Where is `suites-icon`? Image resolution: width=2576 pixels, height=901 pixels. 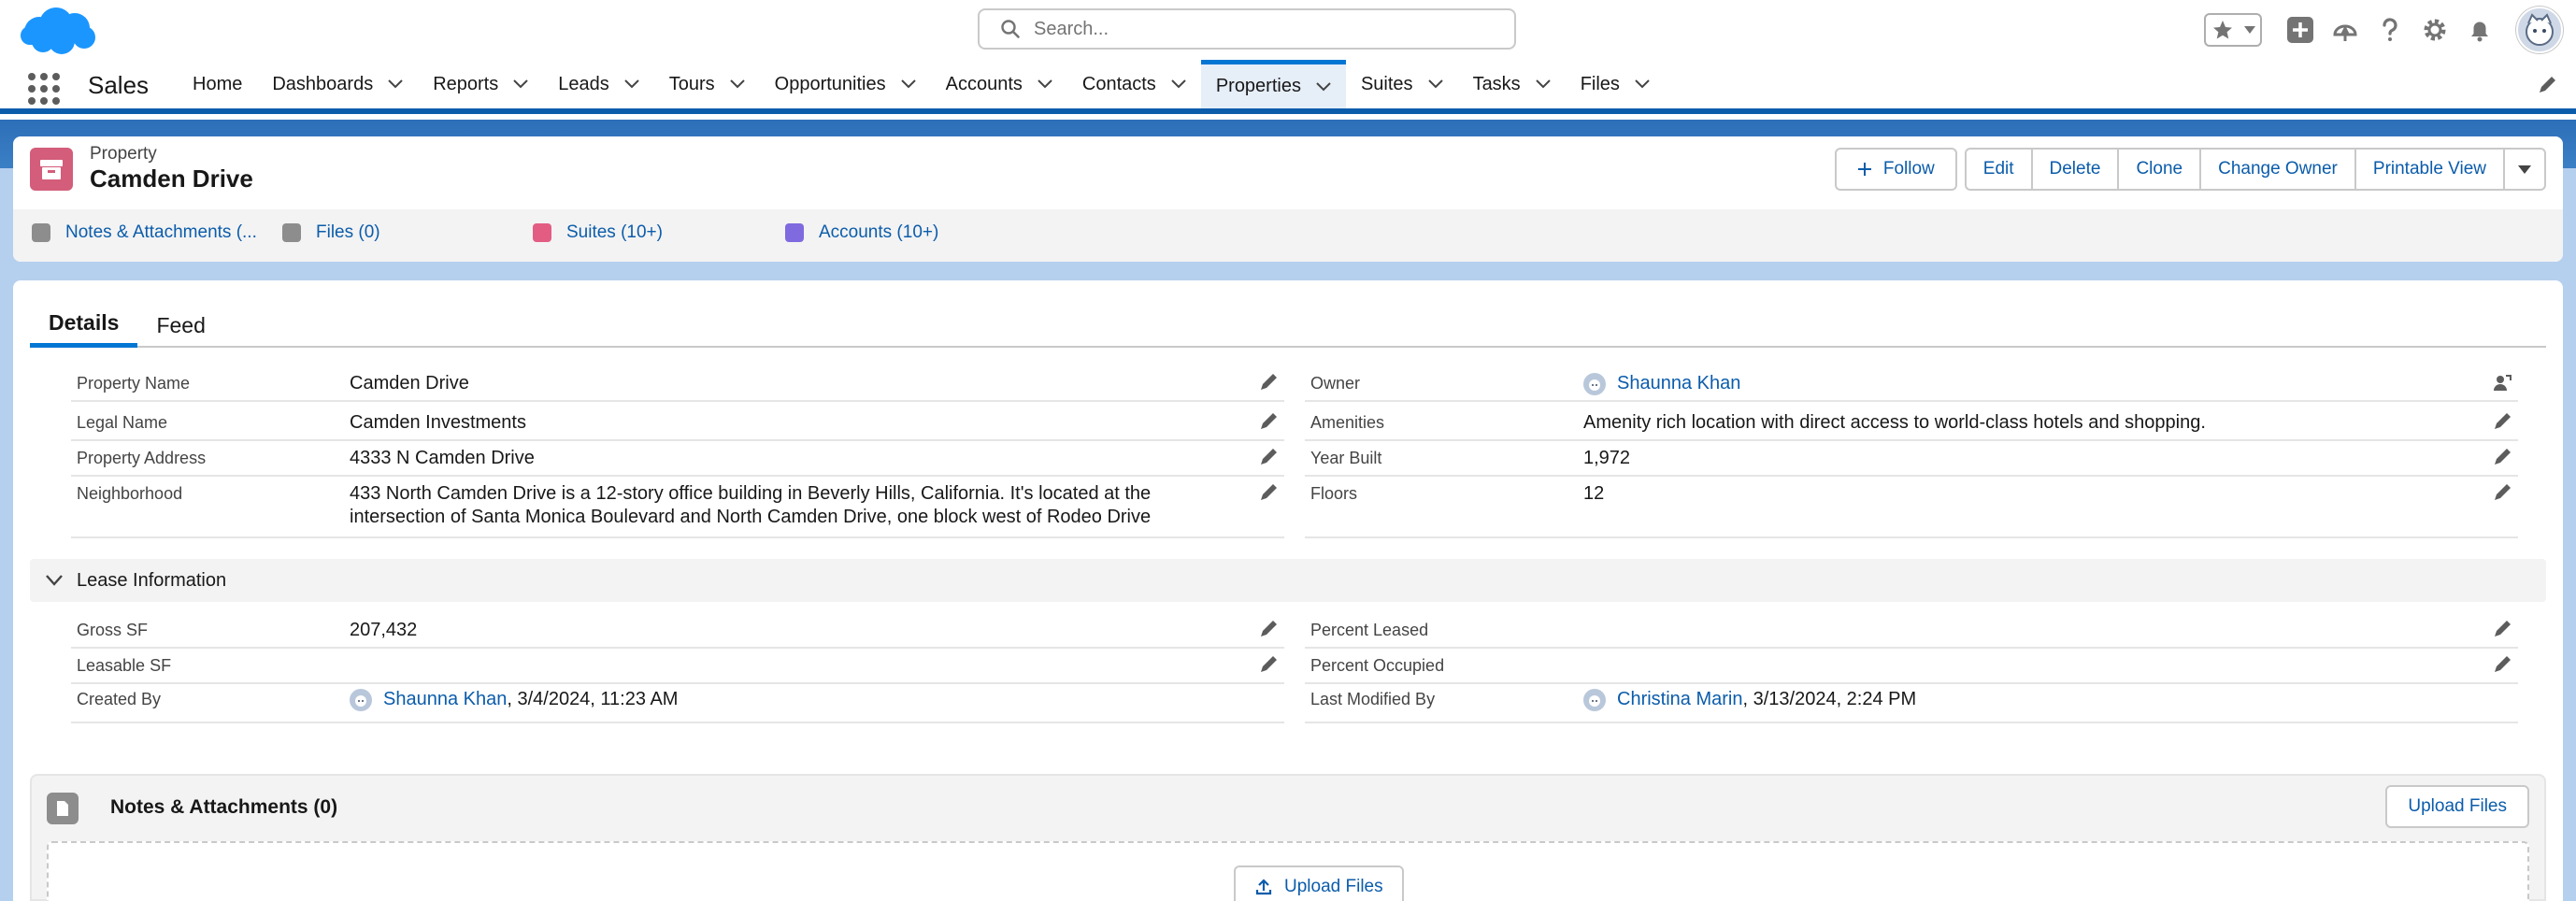 suites-icon is located at coordinates (542, 232).